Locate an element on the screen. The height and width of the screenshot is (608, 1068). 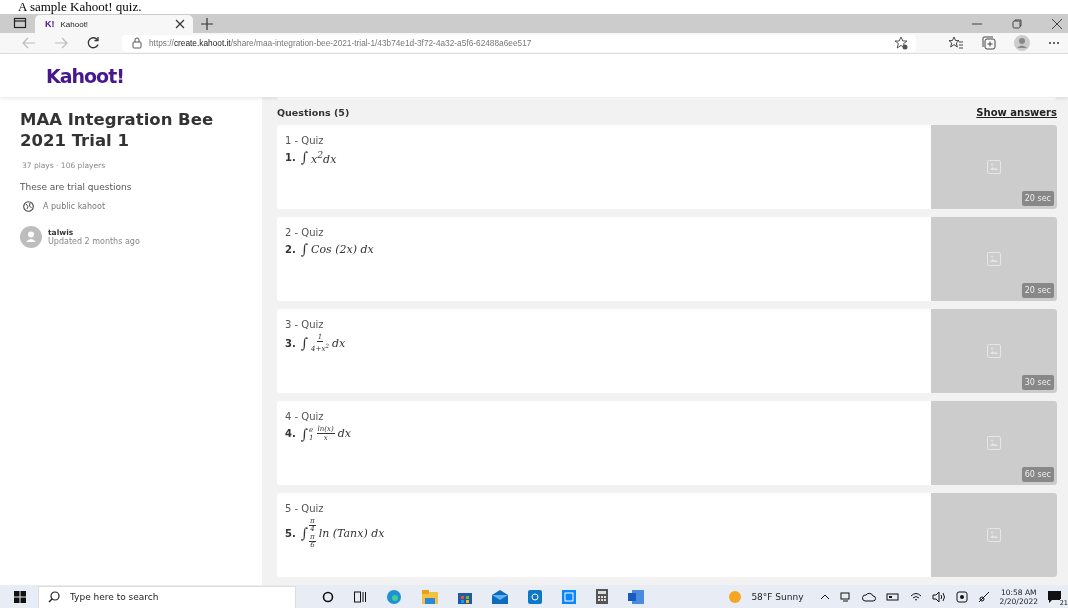
cortana-icon is located at coordinates (328, 596).